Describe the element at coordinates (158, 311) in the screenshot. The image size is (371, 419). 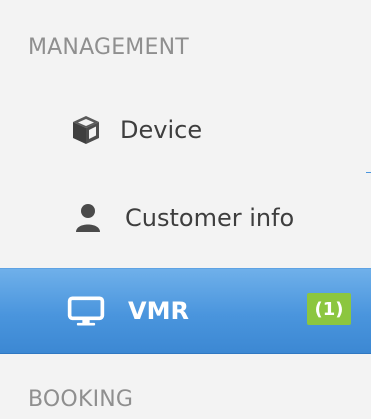
I see `sidebar-item-label: VMR` at that location.